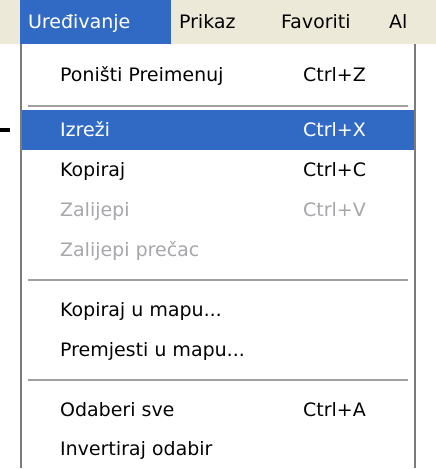 The height and width of the screenshot is (469, 436). I want to click on menu-item-label: Odaberi sve, so click(117, 410).